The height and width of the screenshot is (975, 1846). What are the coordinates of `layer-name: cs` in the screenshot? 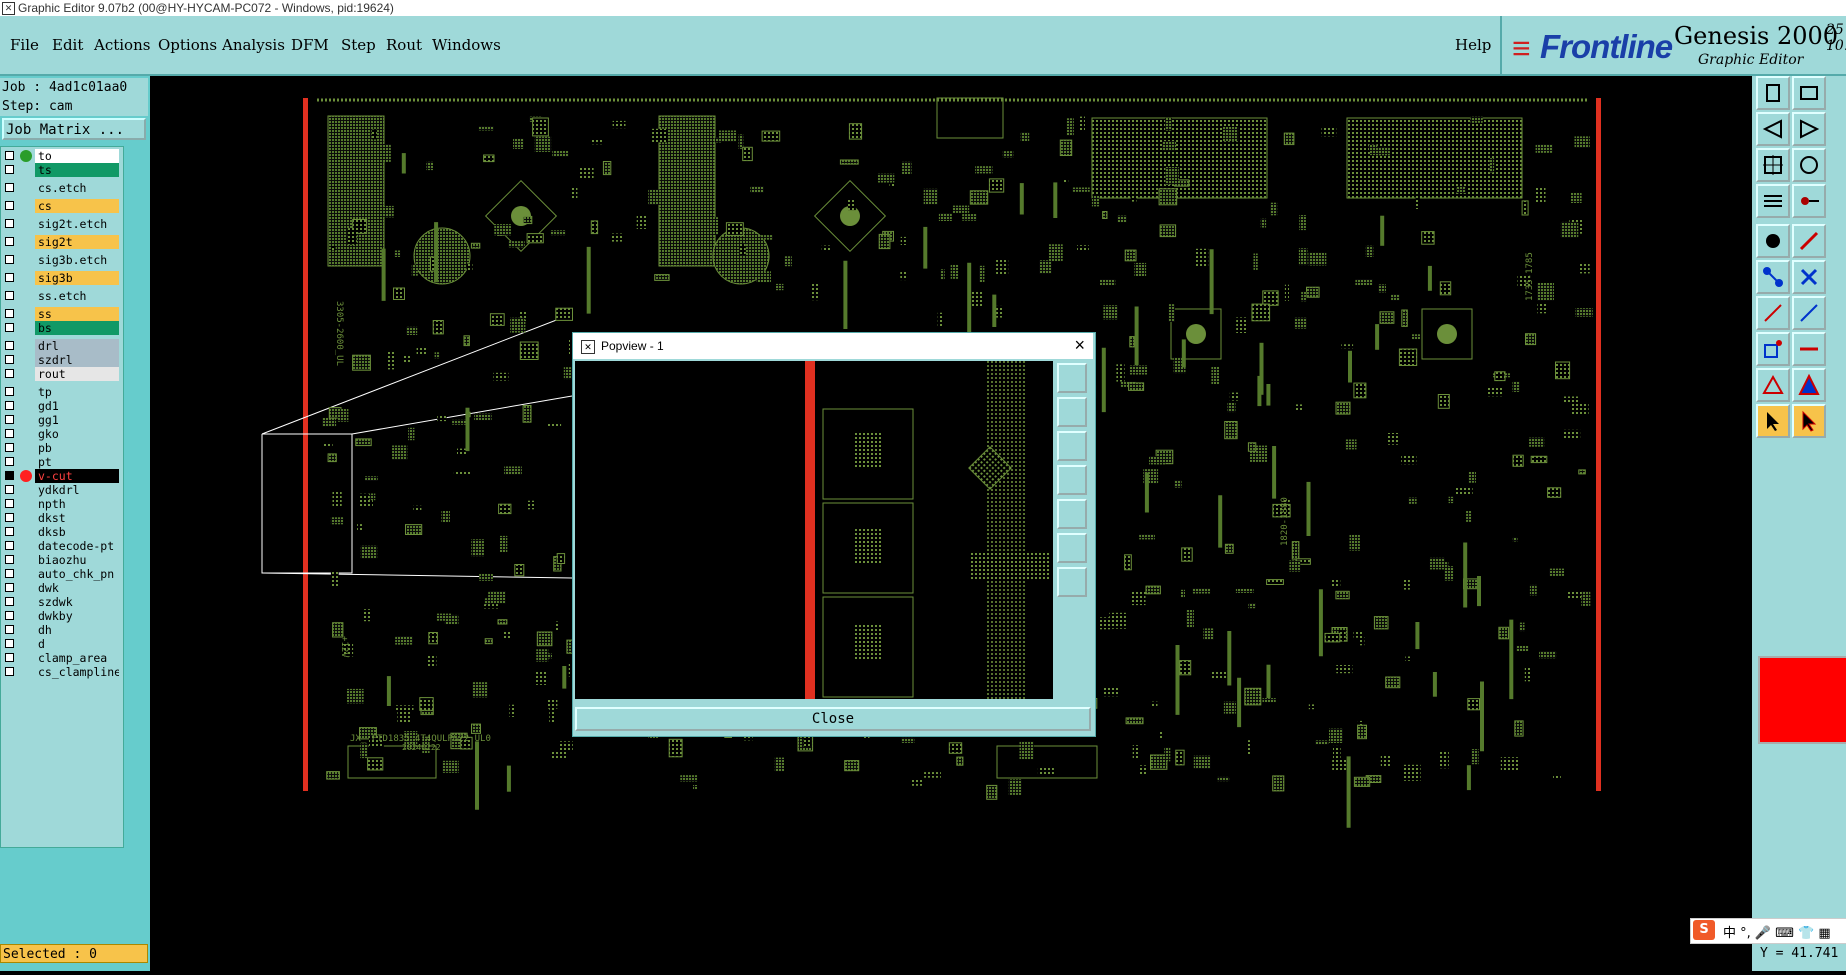 It's located at (77, 206).